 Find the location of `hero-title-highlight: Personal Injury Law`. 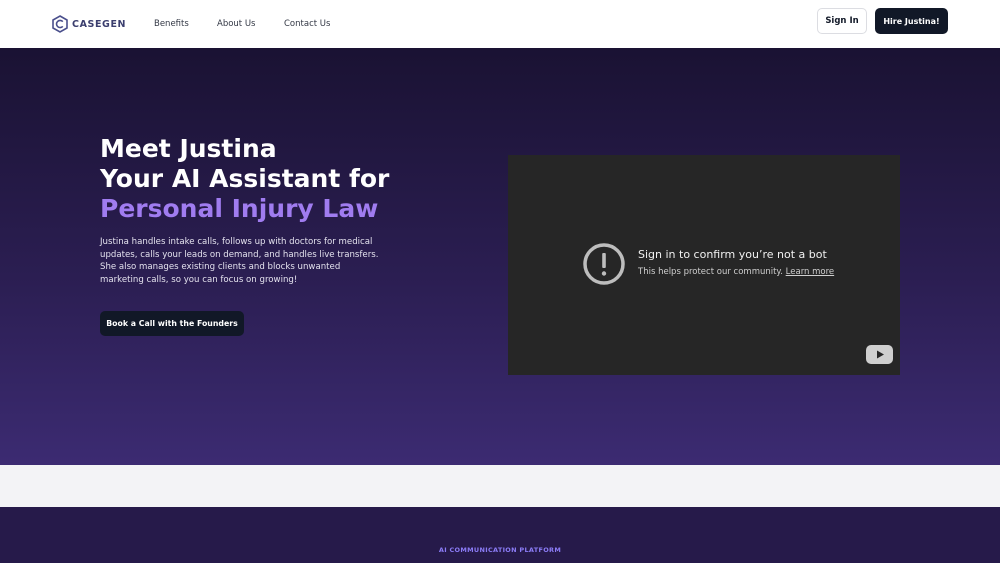

hero-title-highlight: Personal Injury Law is located at coordinates (239, 208).